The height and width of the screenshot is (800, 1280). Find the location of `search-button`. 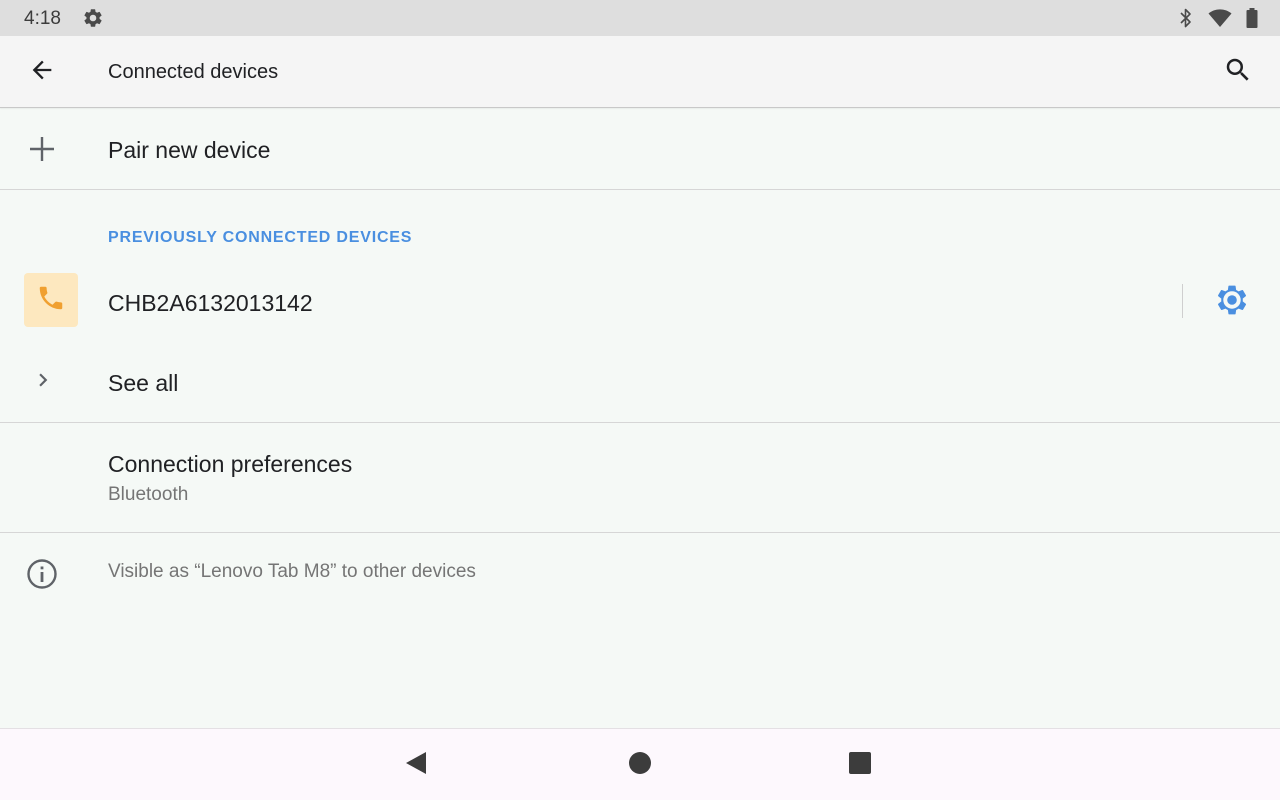

search-button is located at coordinates (1238, 72).